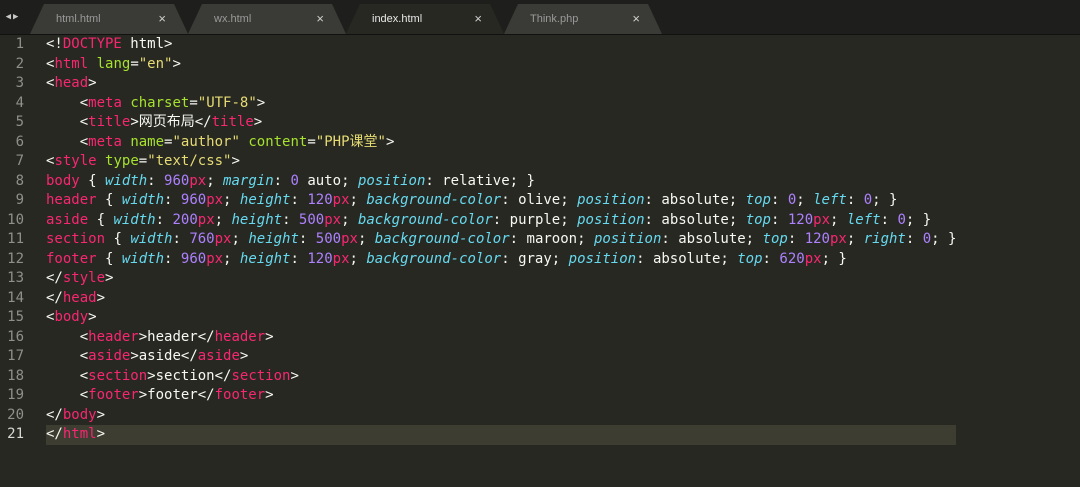 This screenshot has width=1080, height=487. Describe the element at coordinates (12, 17) in the screenshot. I see `tab-nav-arrows: ◀ ▶` at that location.